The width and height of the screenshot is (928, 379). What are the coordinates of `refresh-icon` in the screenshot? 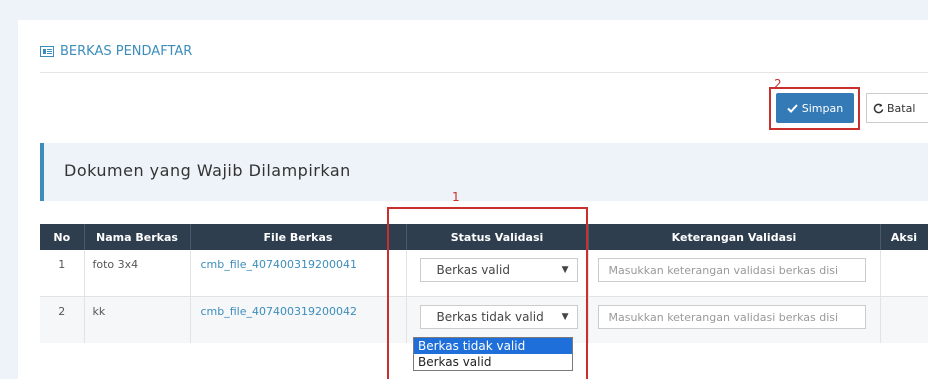 It's located at (878, 108).